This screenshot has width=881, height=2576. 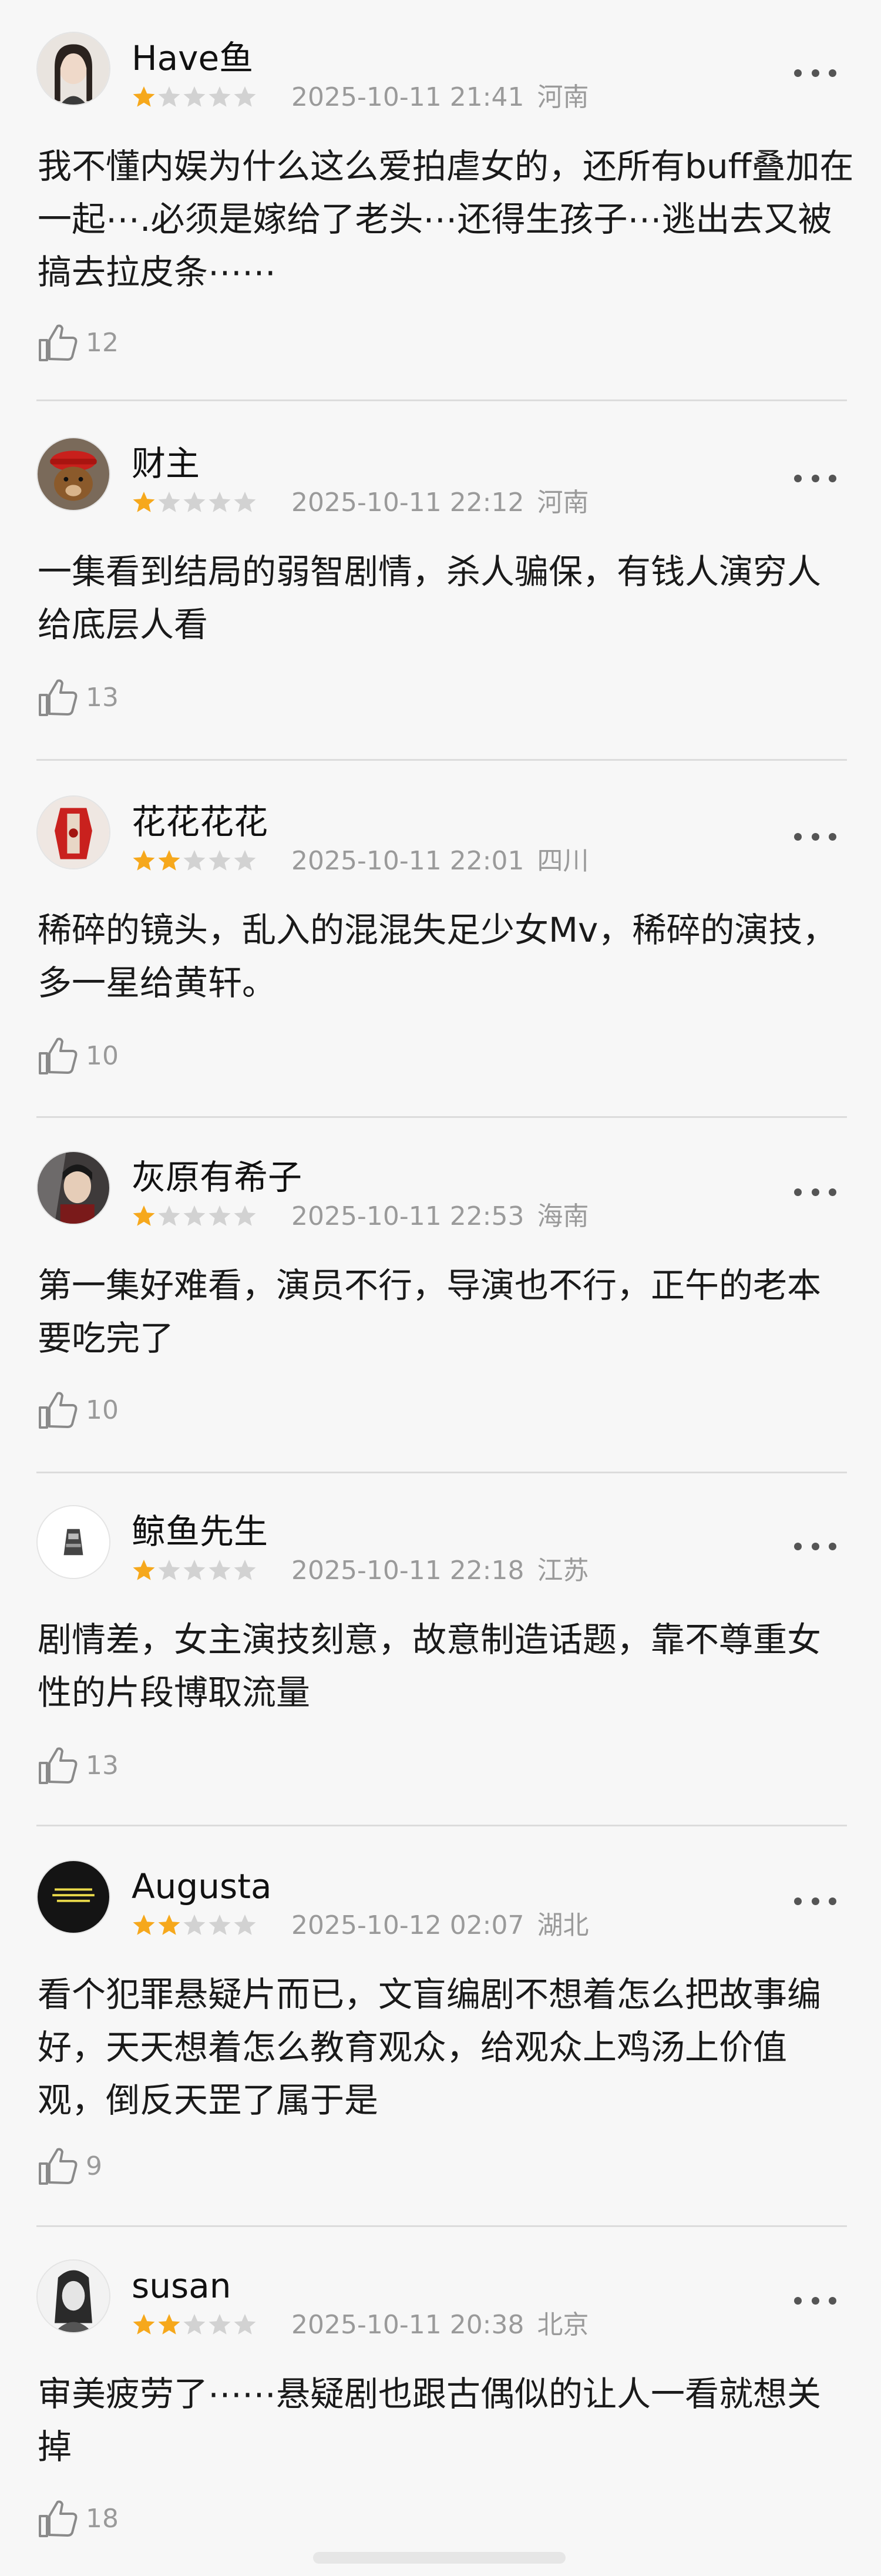 I want to click on comment-meta: 2025-10-11 22:12 河南, so click(x=440, y=503).